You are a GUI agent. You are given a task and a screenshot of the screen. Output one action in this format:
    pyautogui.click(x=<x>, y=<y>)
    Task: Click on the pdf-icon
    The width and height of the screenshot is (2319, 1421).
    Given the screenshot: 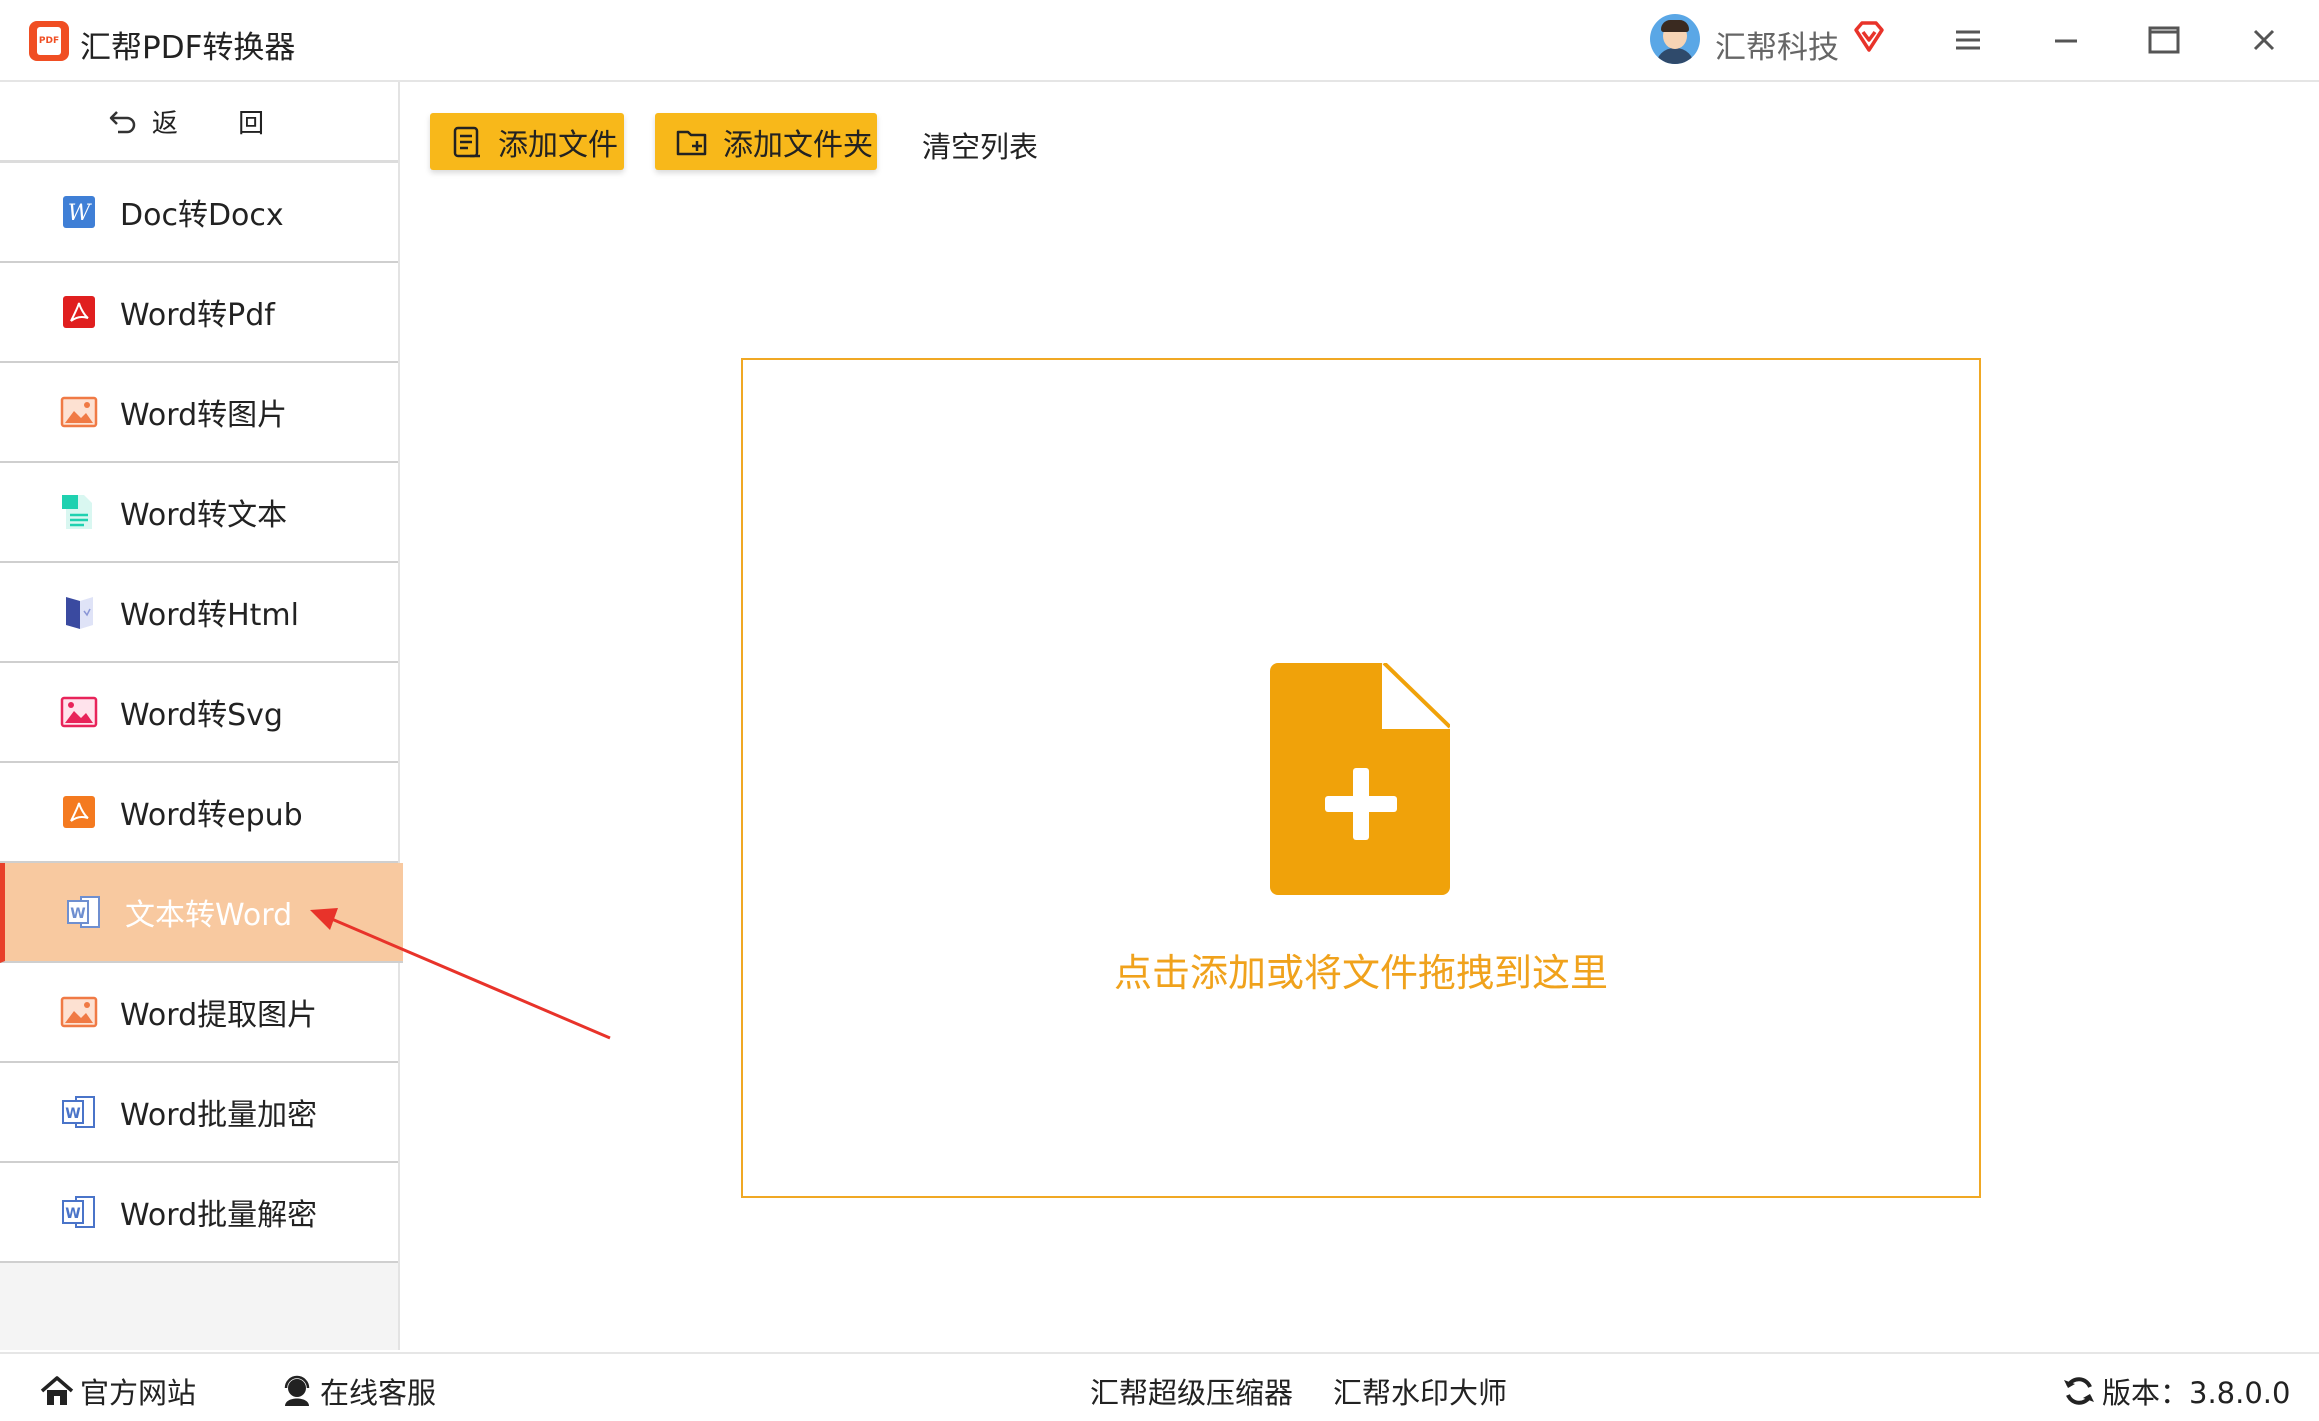 What is the action you would take?
    pyautogui.click(x=79, y=312)
    